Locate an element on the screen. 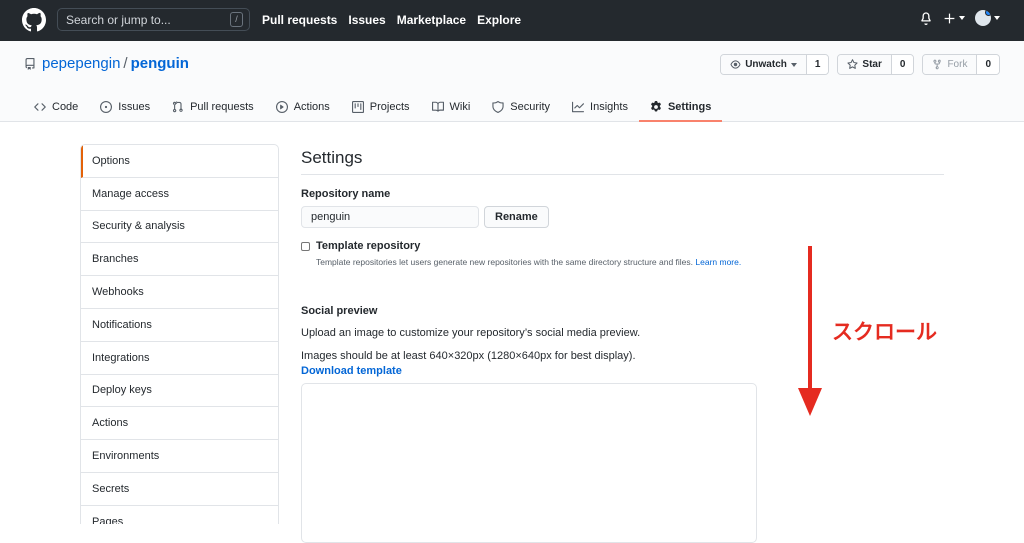 Image resolution: width=1024 pixels, height=543 pixels. project-icon is located at coordinates (357, 107).